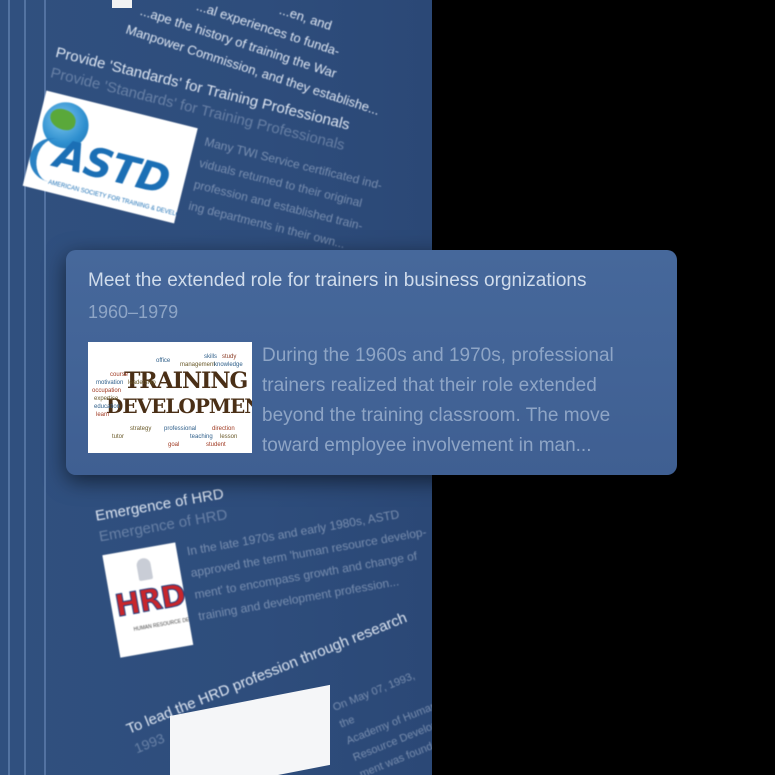 This screenshot has width=775, height=775. Describe the element at coordinates (144, 569) in the screenshot. I see `person-icon` at that location.